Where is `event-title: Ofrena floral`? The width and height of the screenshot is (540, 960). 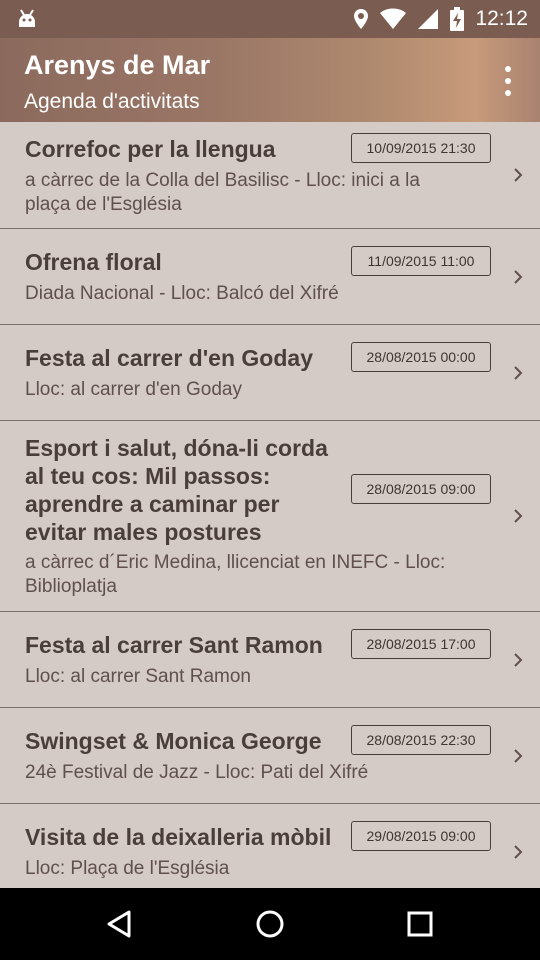
event-title: Ofrena floral is located at coordinates (93, 262).